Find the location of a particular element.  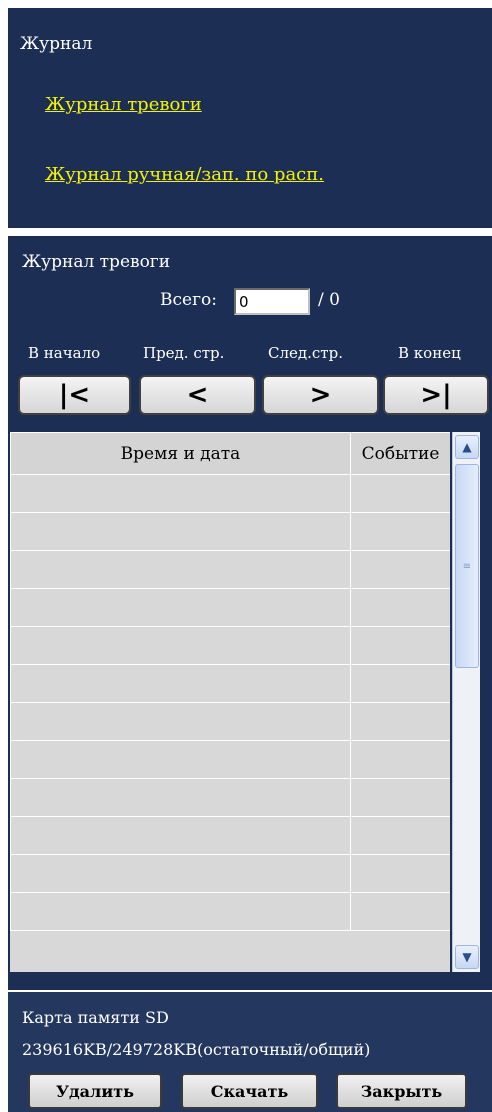

event-column-header: Событие is located at coordinates (400, 453).